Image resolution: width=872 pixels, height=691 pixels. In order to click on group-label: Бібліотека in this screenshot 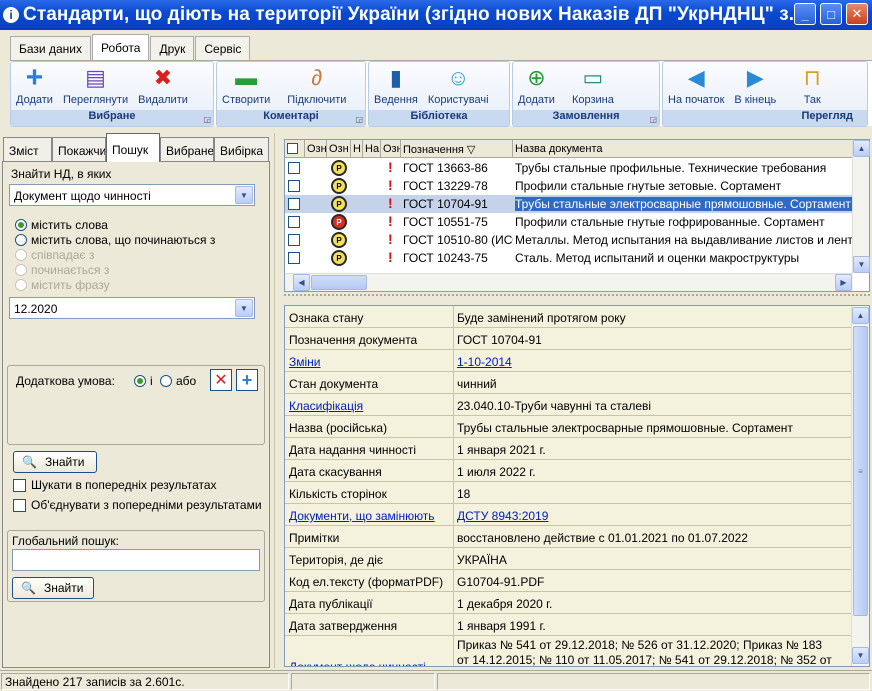, I will do `click(439, 118)`.